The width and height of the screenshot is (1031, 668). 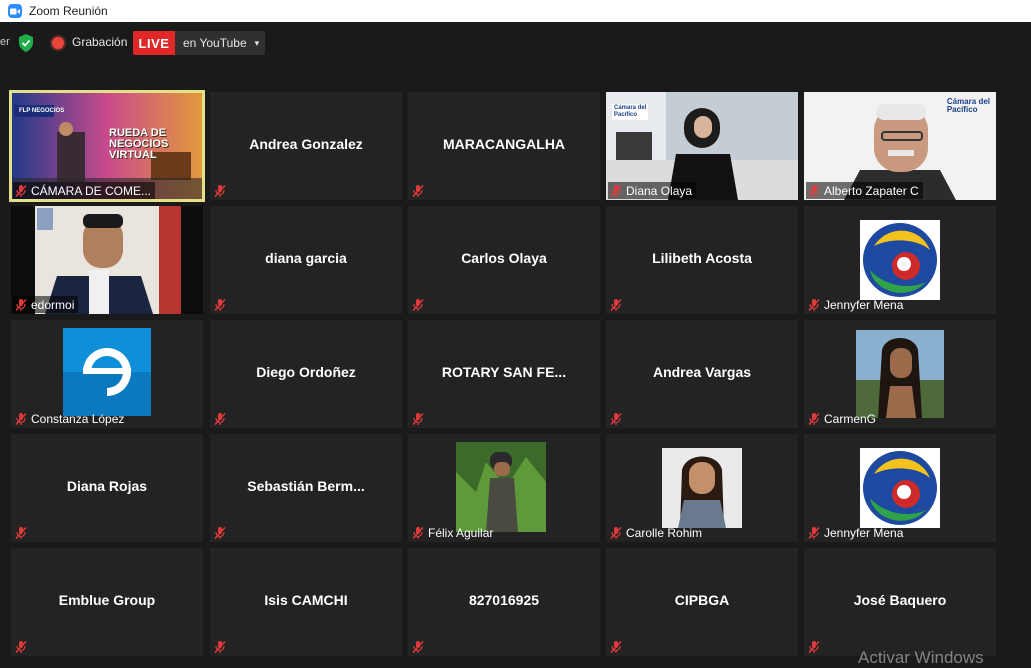 I want to click on shield-icon, so click(x=26, y=43).